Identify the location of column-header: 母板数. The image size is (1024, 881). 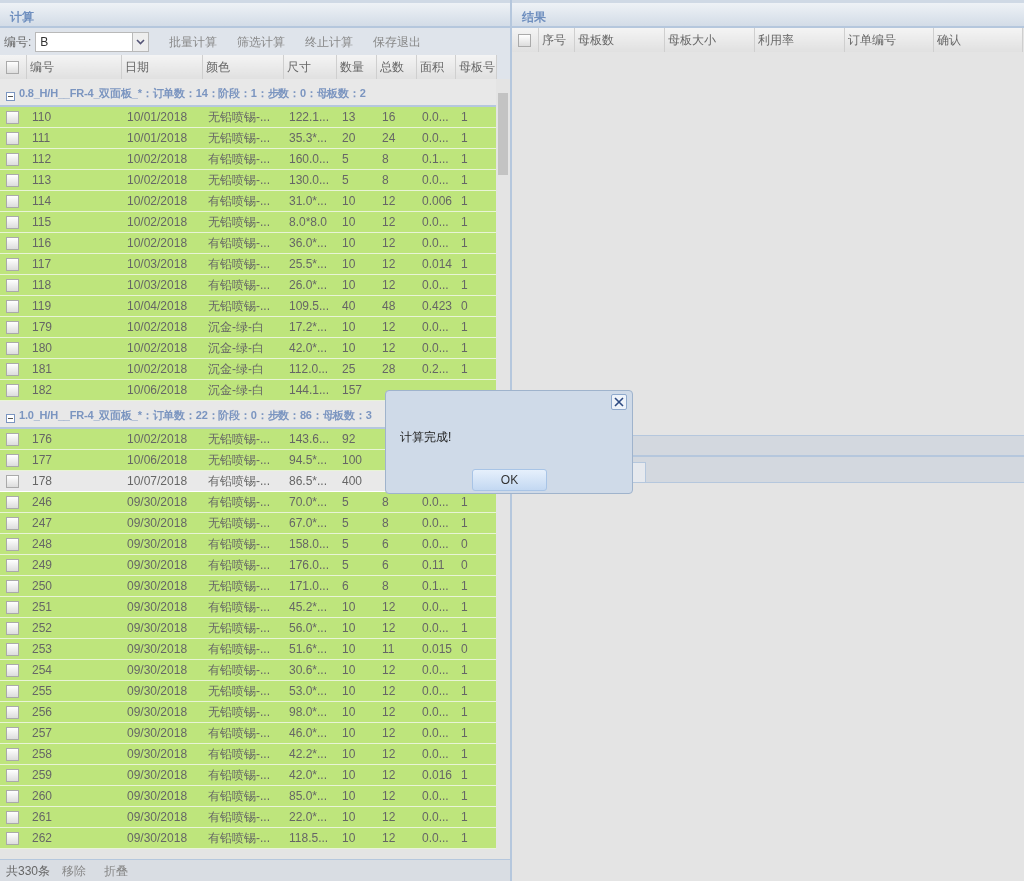
(619, 40).